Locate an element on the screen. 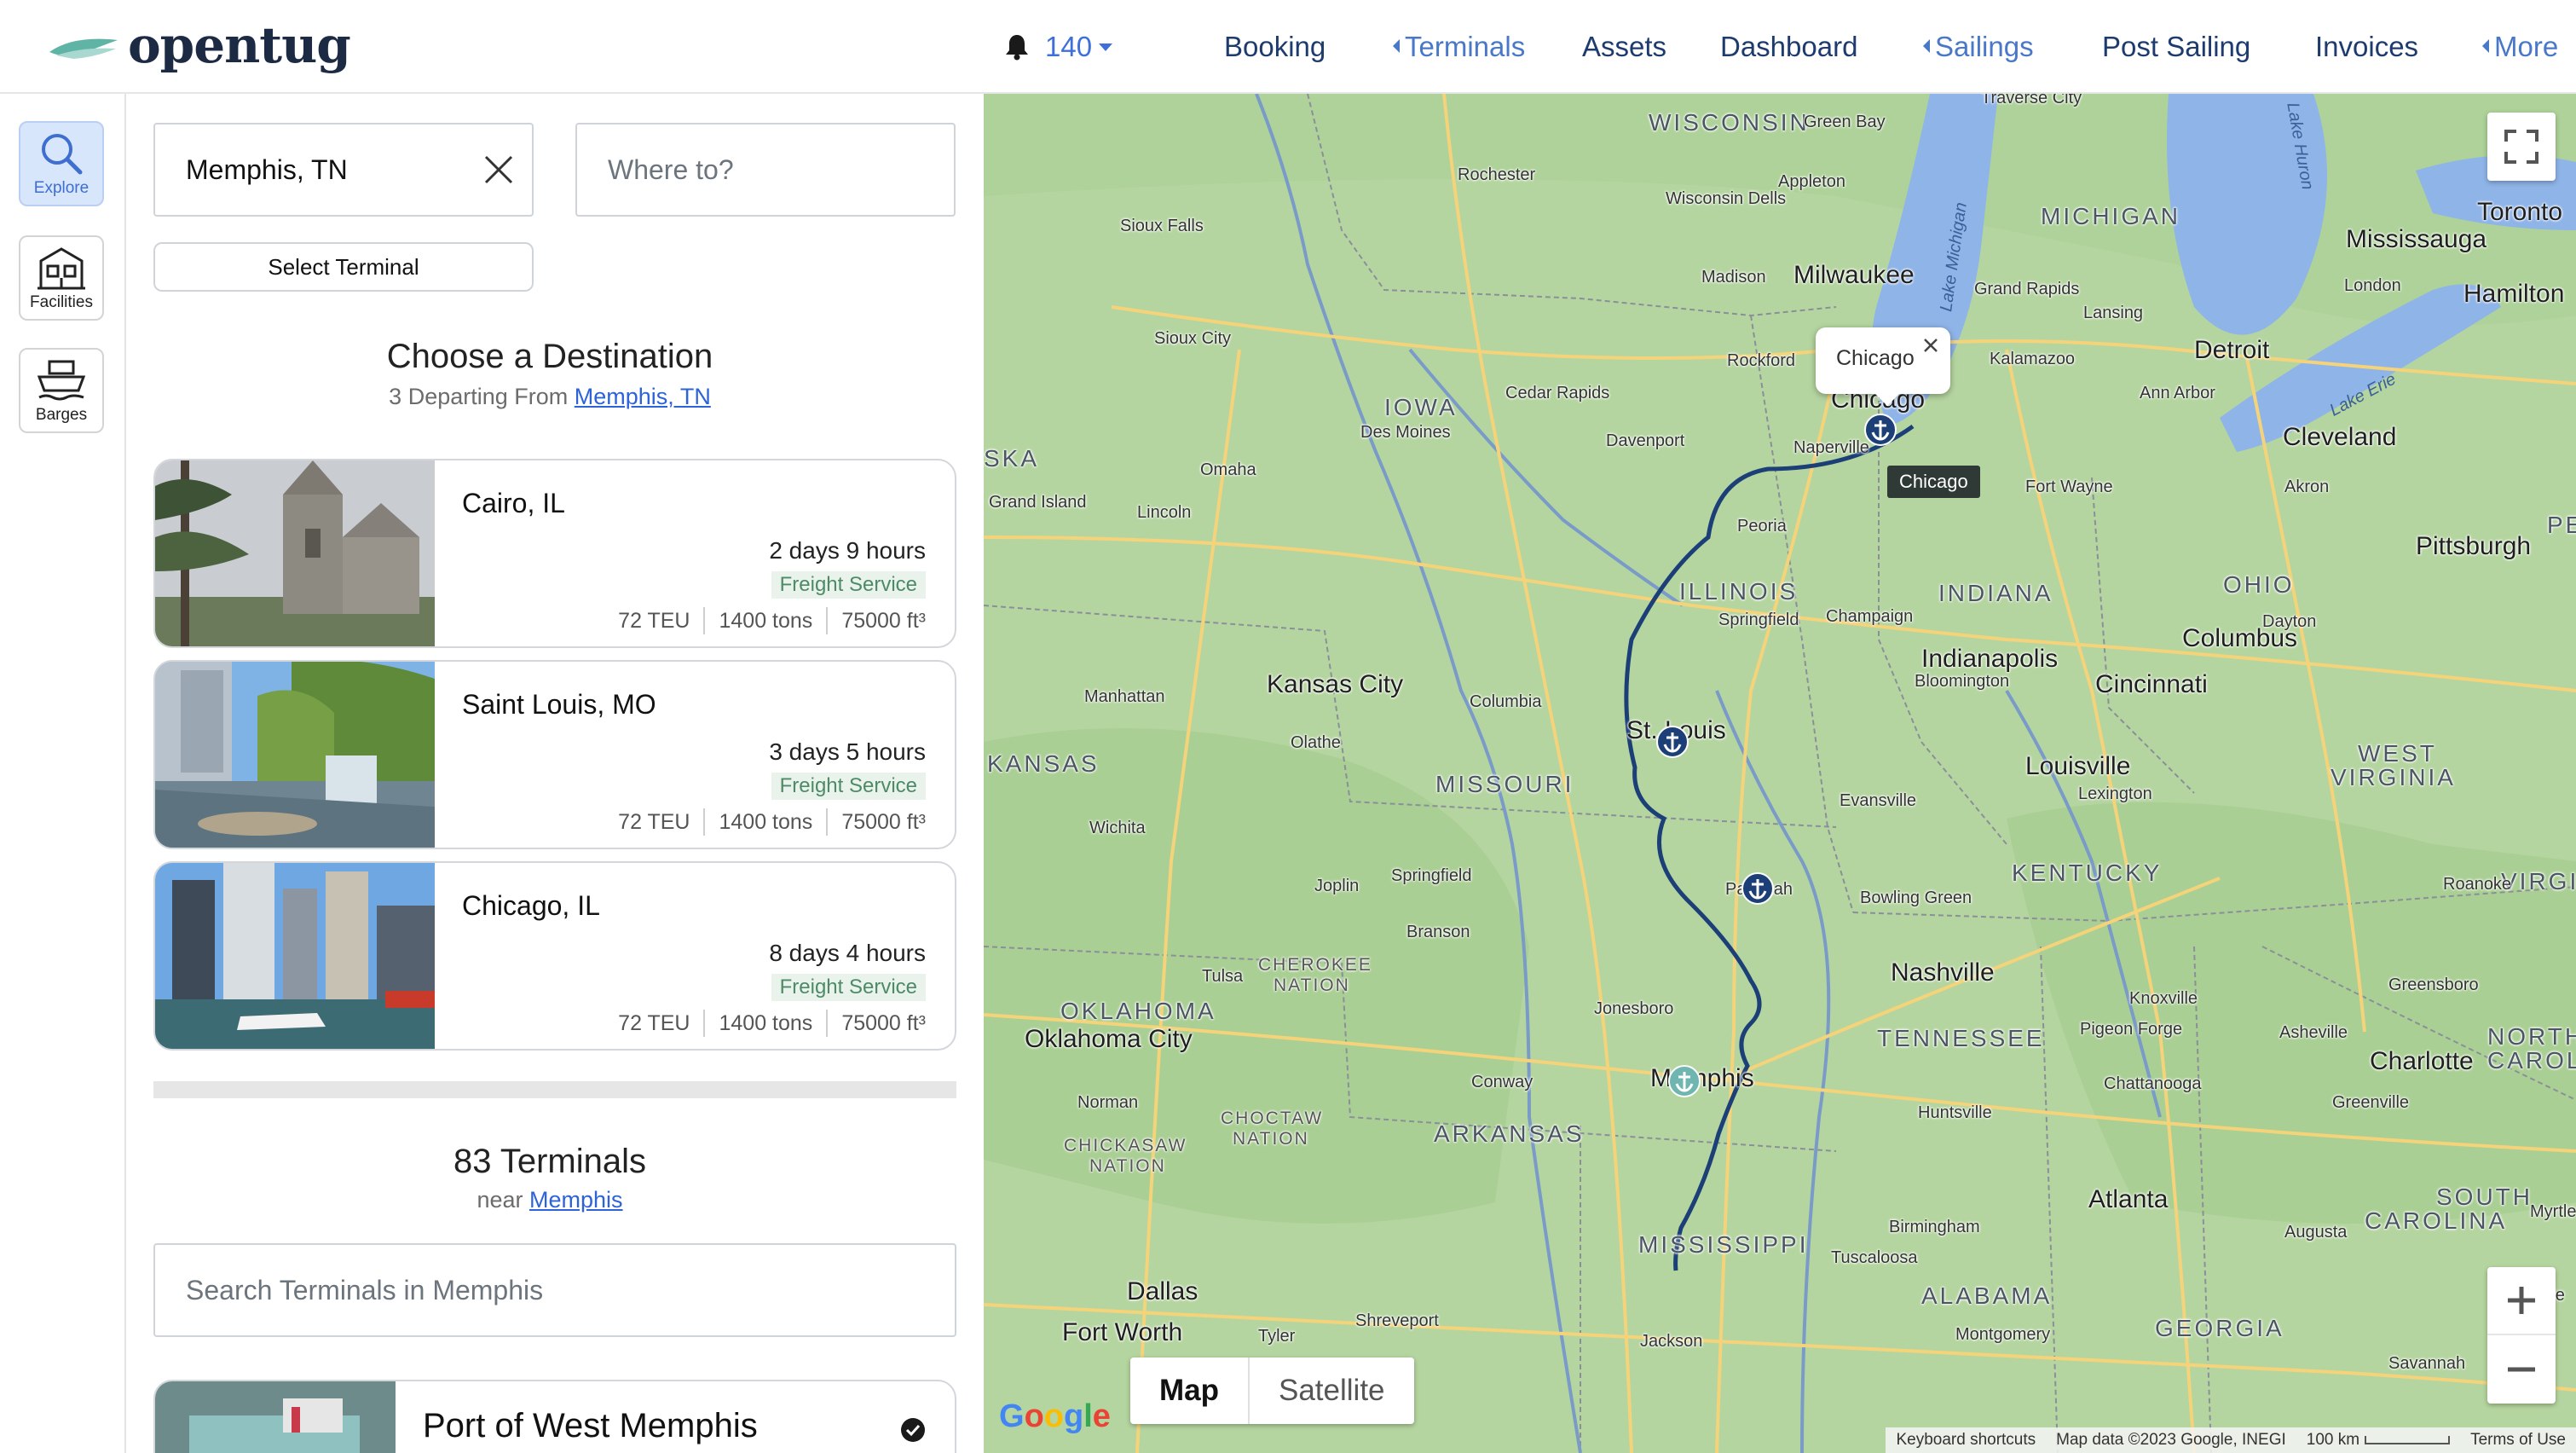 The image size is (2576, 1453). chevron-left-icon is located at coordinates (1396, 46).